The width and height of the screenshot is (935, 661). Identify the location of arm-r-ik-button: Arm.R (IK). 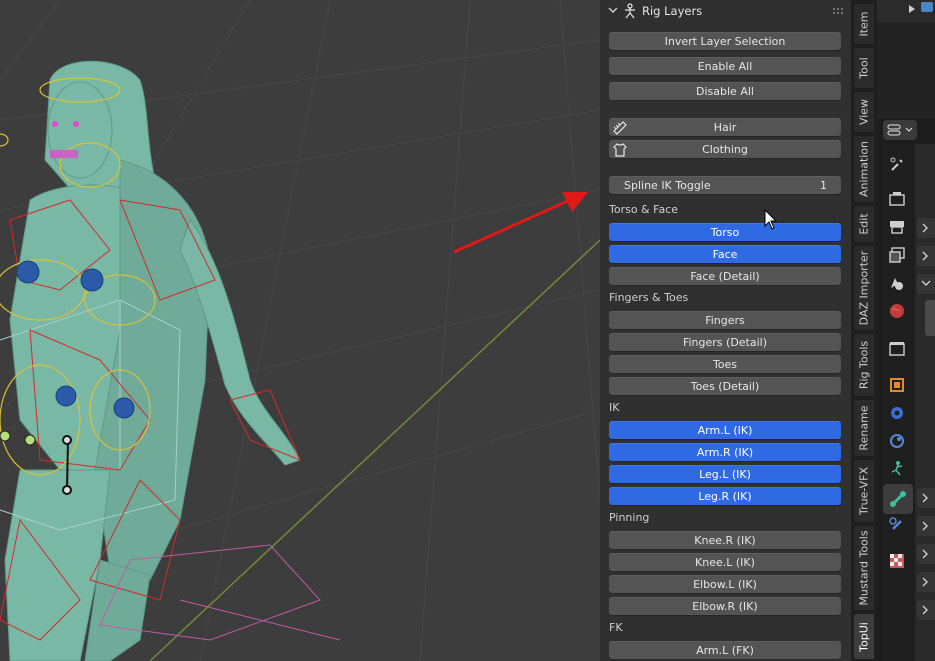
(725, 452).